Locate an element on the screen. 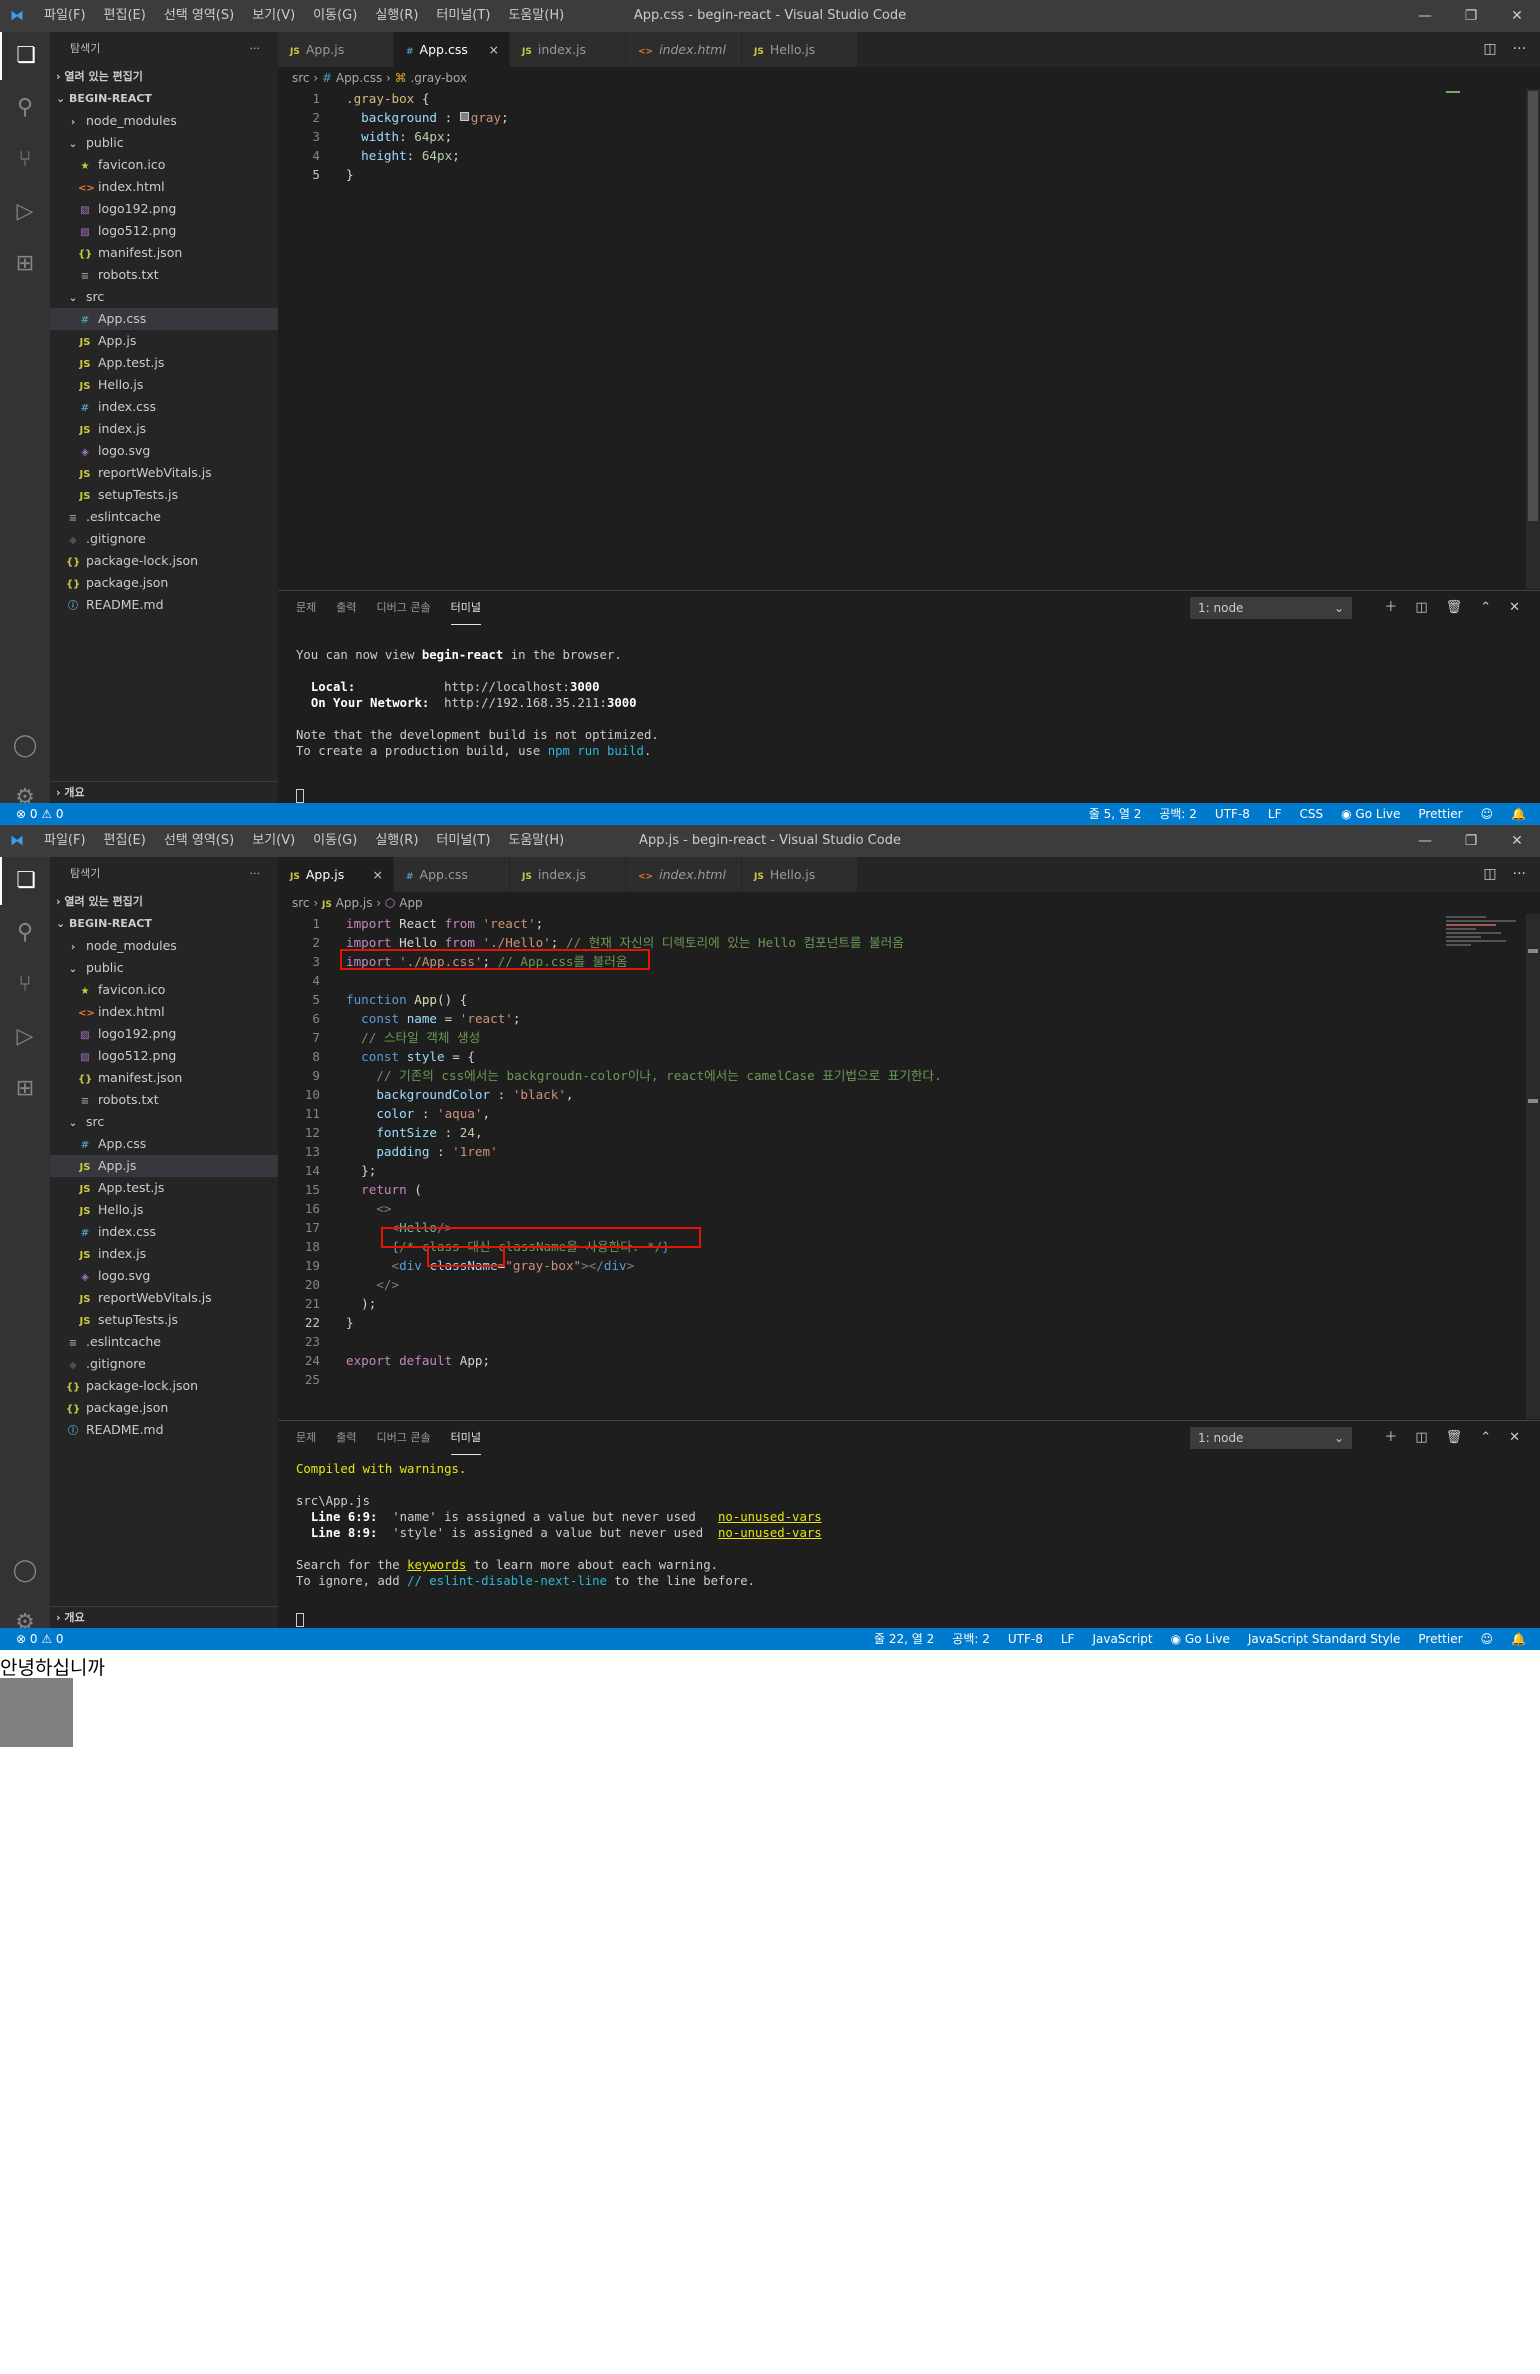 The height and width of the screenshot is (2374, 1540). tree-file: JS Hello.js is located at coordinates (164, 385).